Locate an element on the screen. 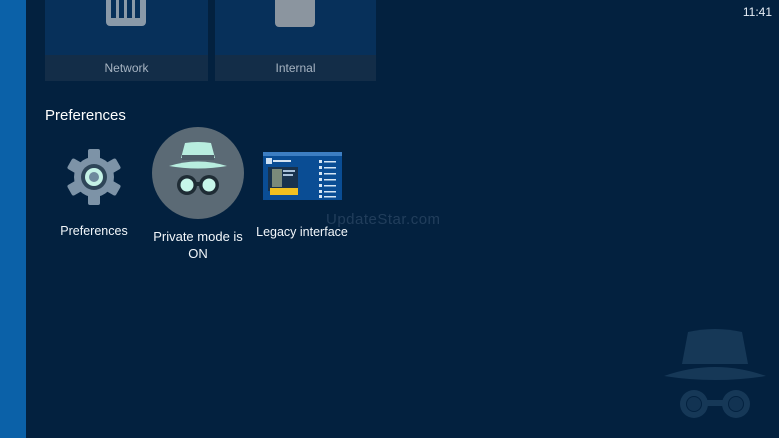 The image size is (779, 438). internal-tile: Internal is located at coordinates (295, 40).